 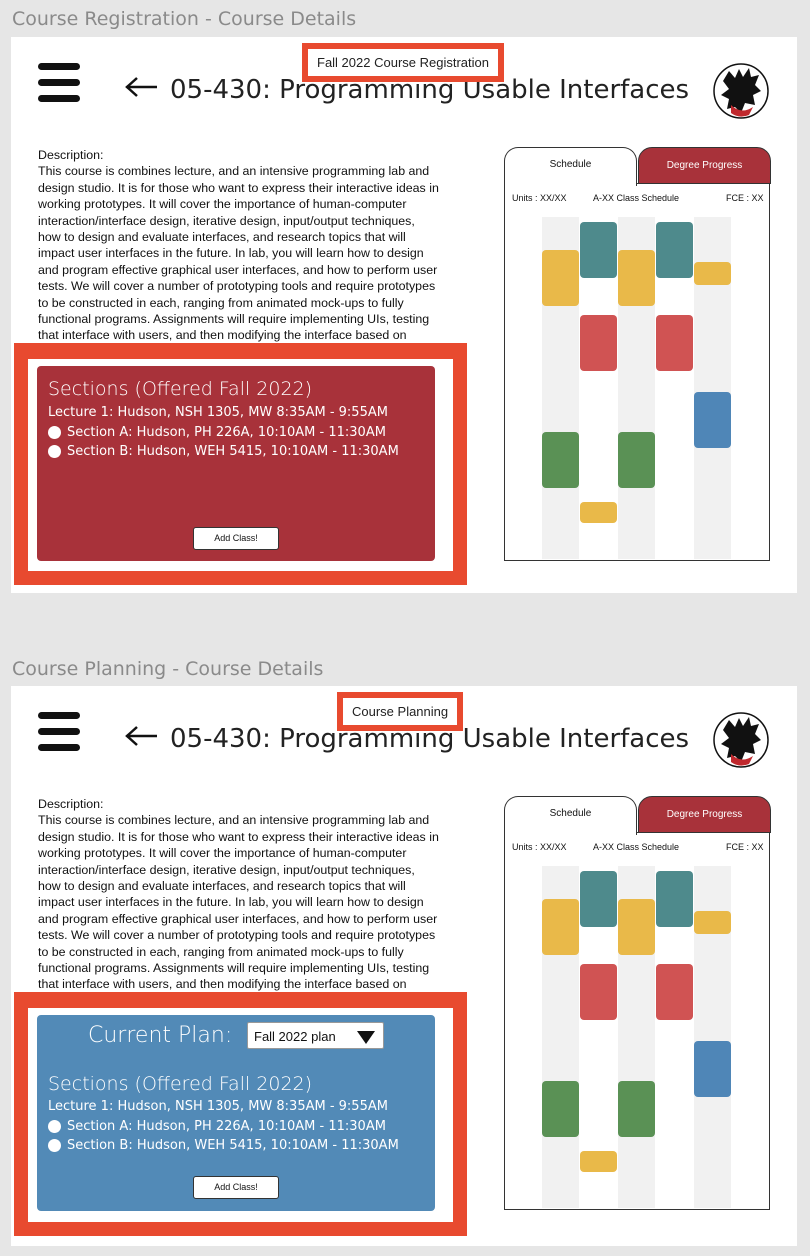 I want to click on plan-dropdown: Fall 2022 plan, so click(x=315, y=1035).